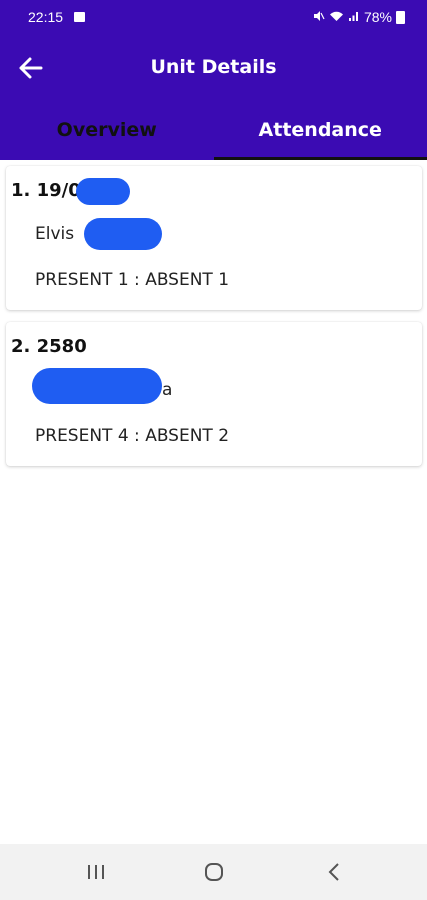 The width and height of the screenshot is (427, 900). Describe the element at coordinates (320, 130) in the screenshot. I see `tab-attendance: Attendance` at that location.